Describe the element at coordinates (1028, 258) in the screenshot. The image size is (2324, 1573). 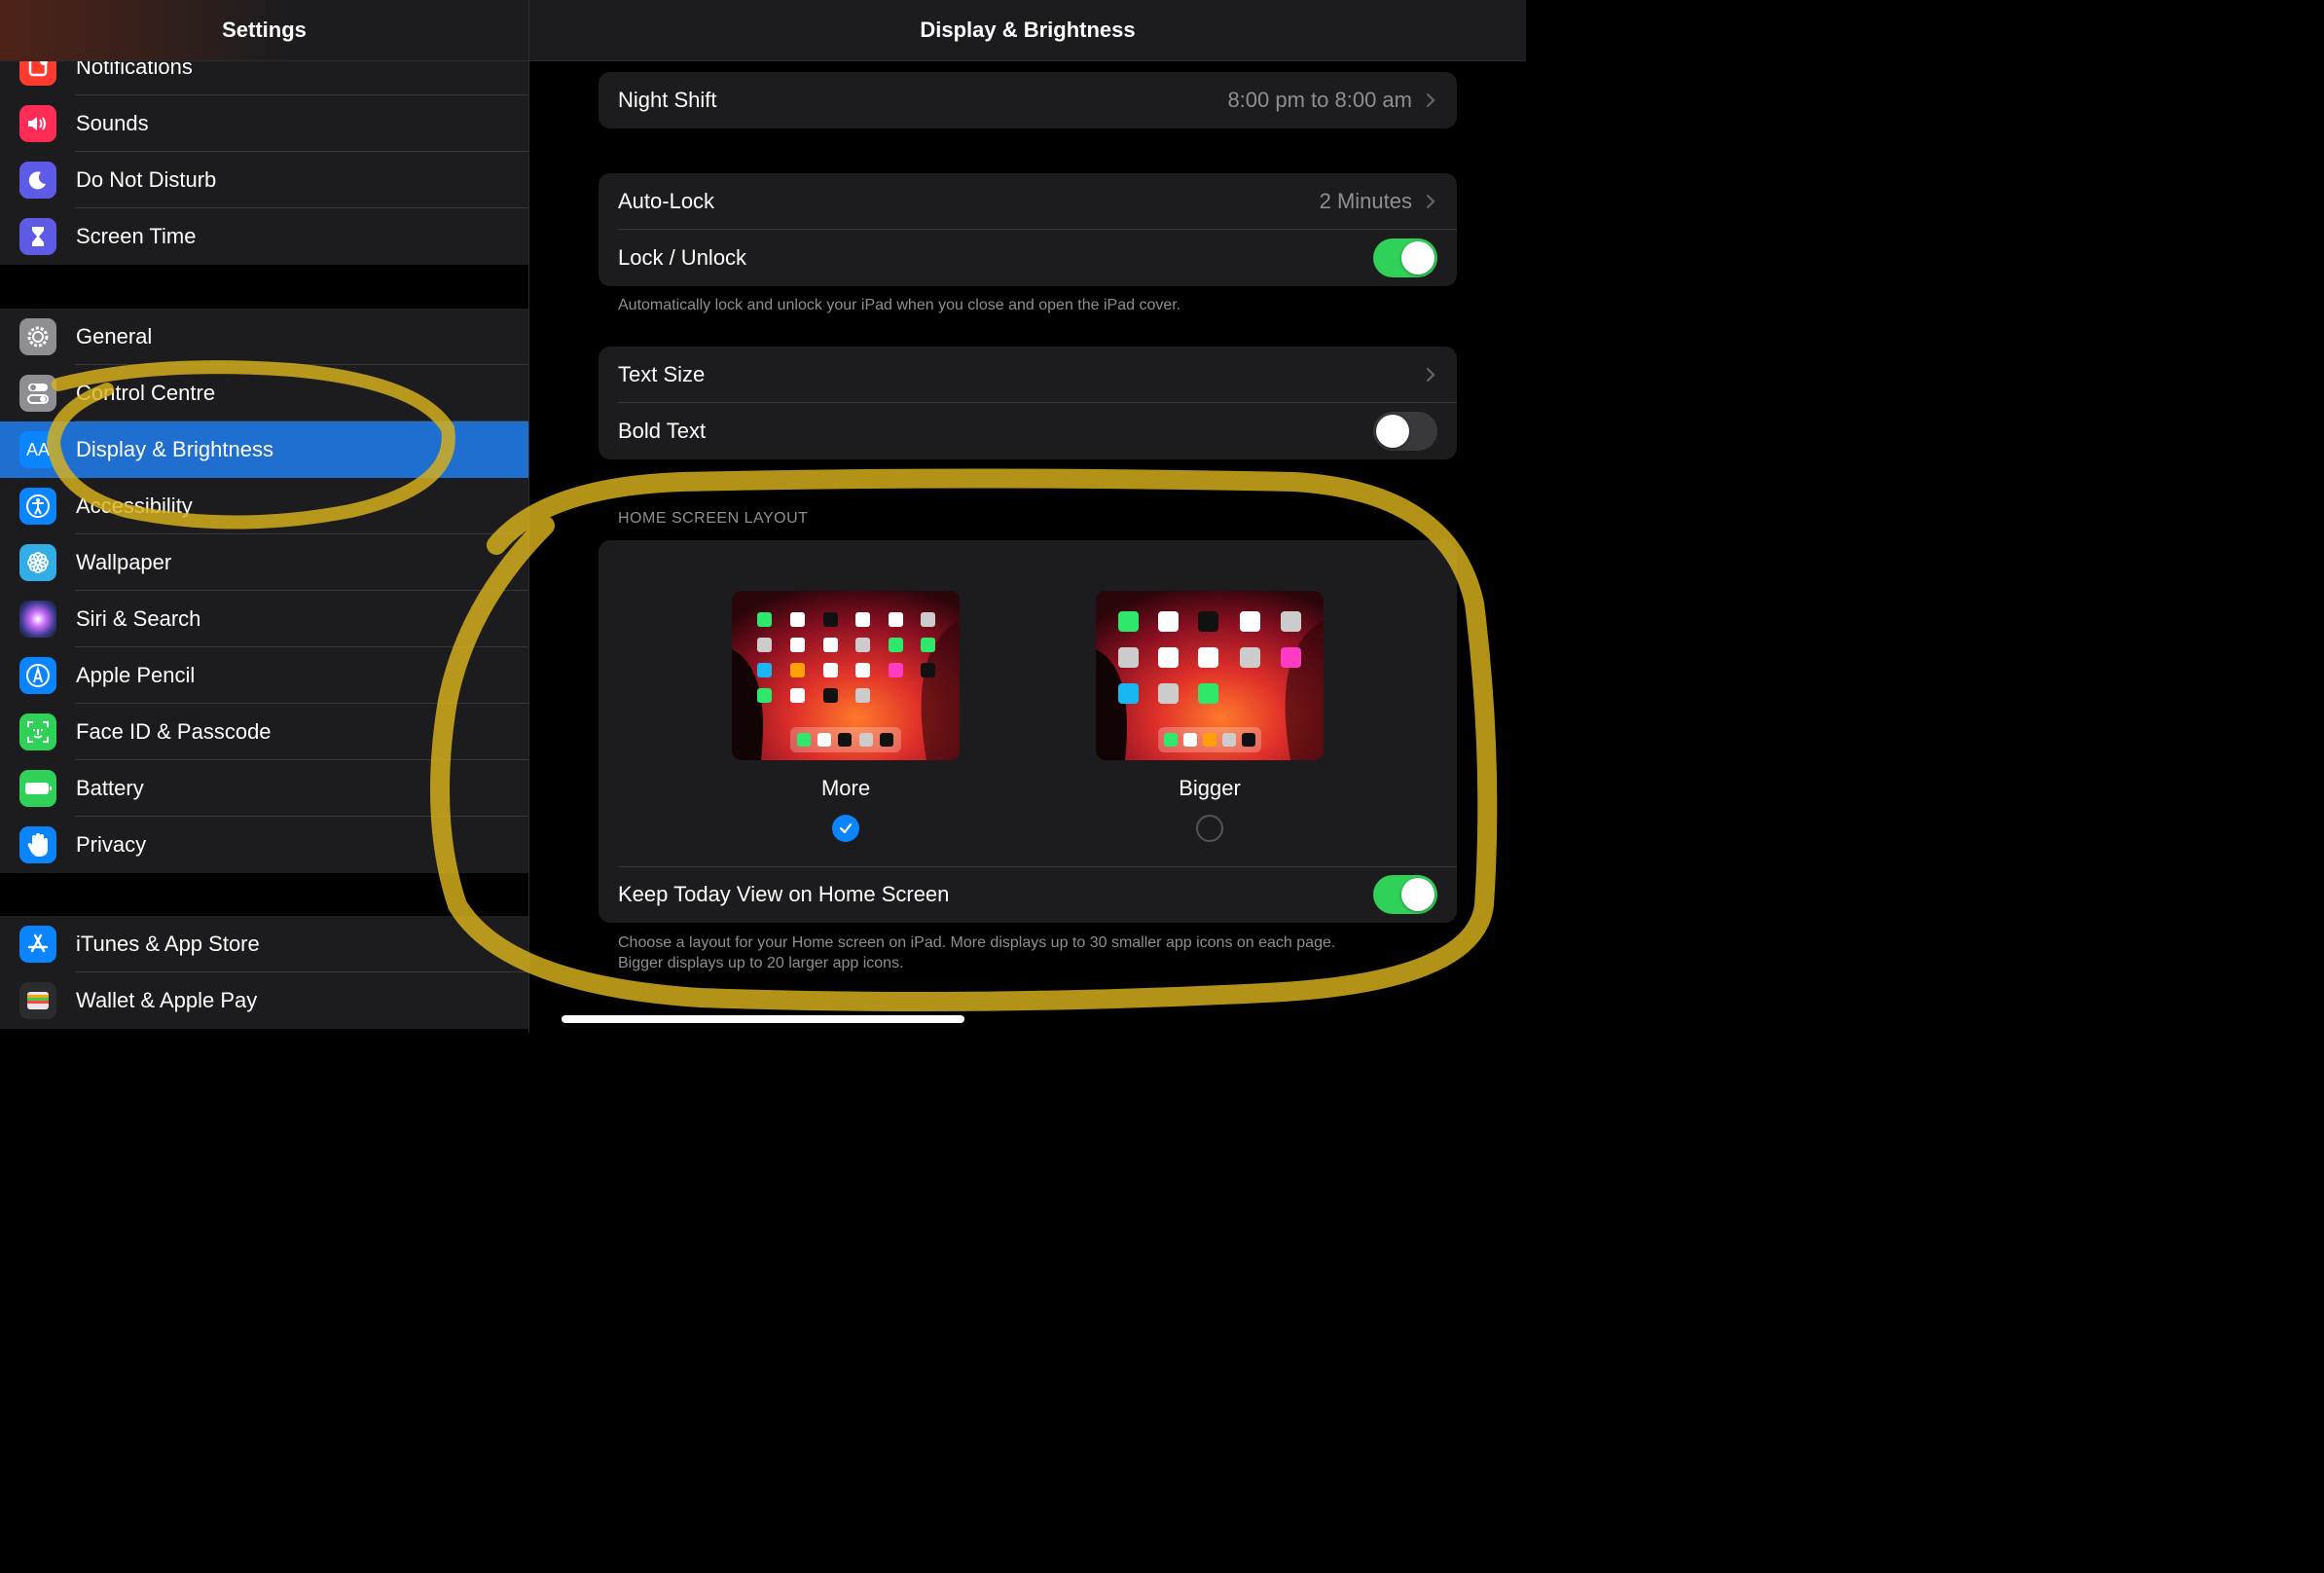
I see `lock-unlock-row: Lock / Unlock` at that location.